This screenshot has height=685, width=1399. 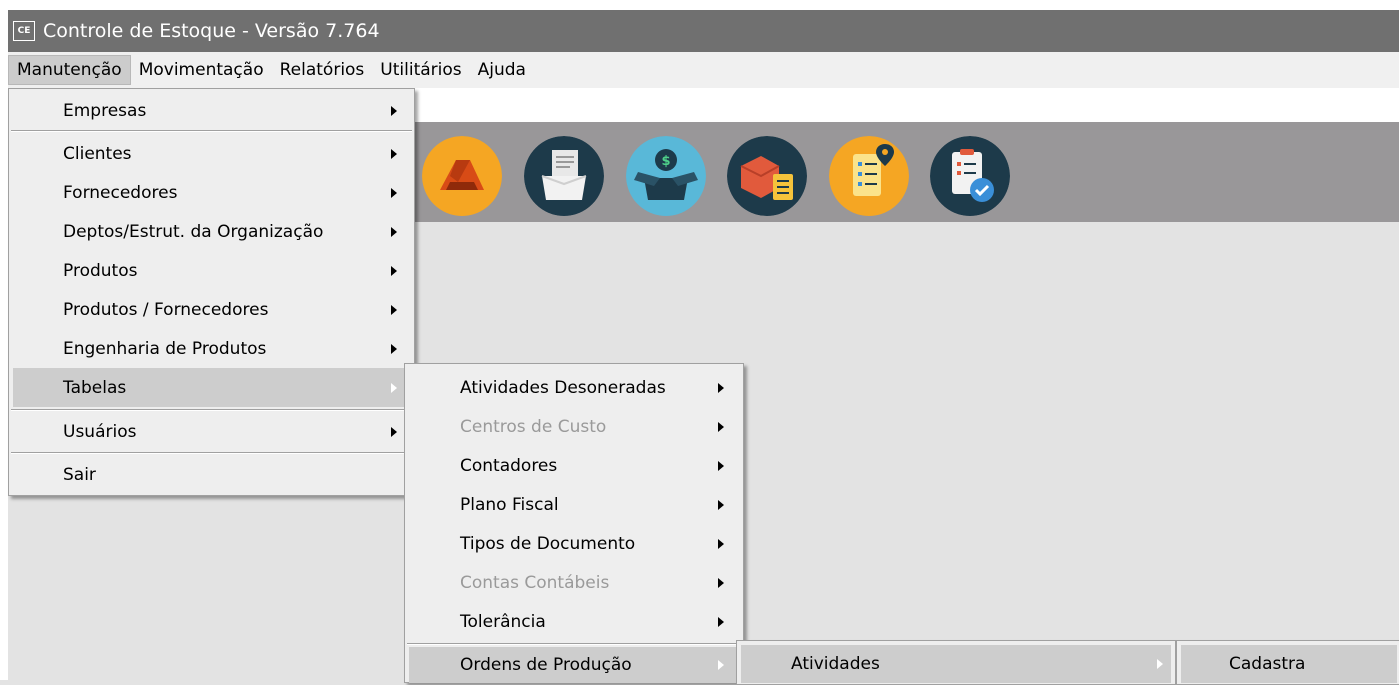 I want to click on menu-item-fornecedores: Fornecedores, so click(x=211, y=192).